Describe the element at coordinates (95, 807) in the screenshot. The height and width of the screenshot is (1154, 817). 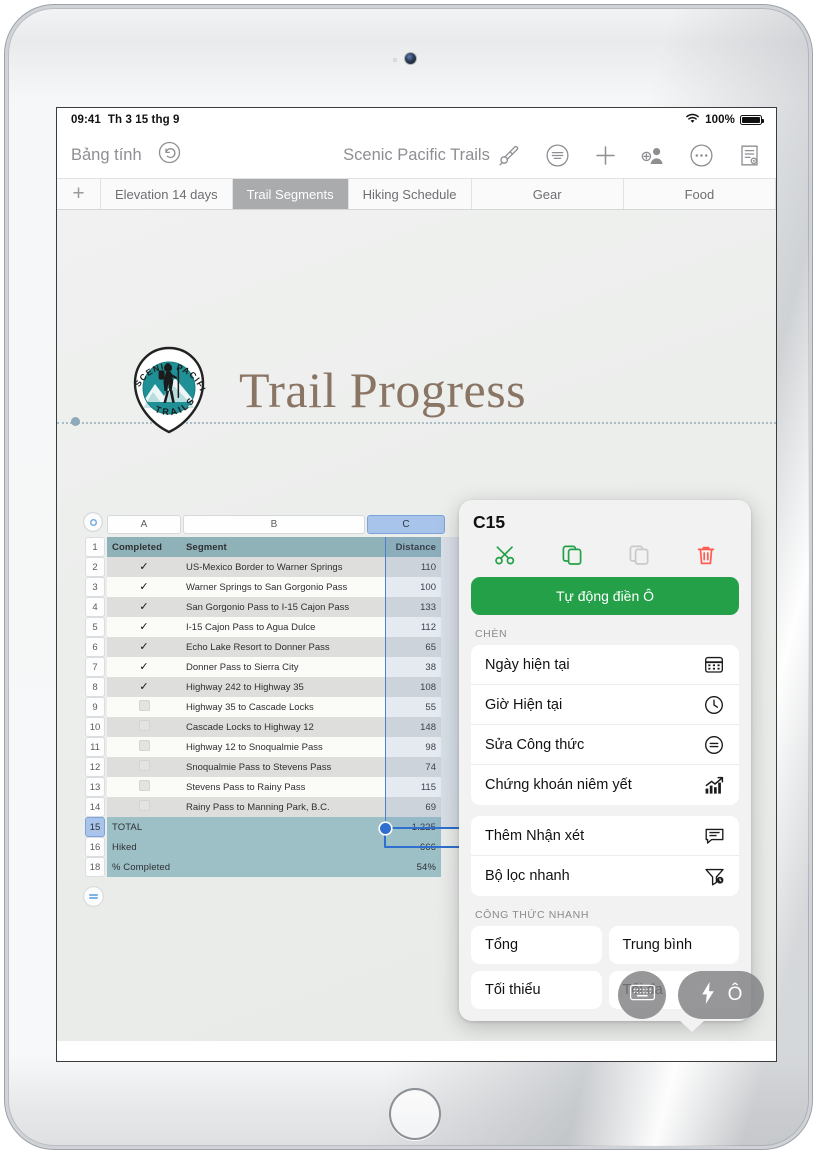
I see `row-number: 14` at that location.